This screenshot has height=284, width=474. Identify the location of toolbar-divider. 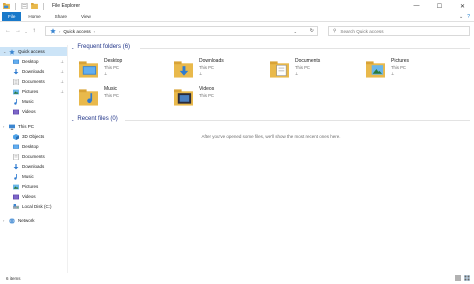
(43, 6).